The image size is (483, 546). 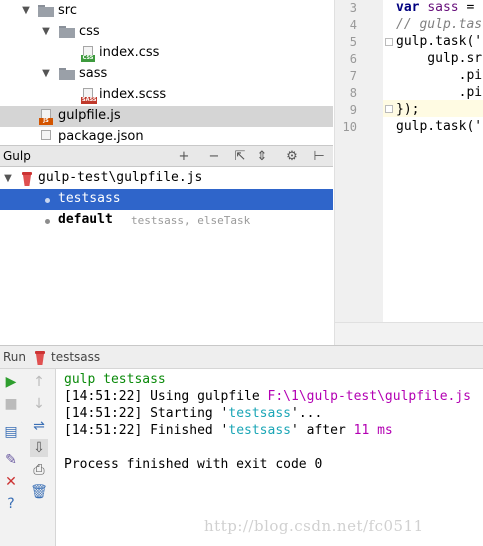 What do you see at coordinates (353, 93) in the screenshot?
I see `line-number: 8` at bounding box center [353, 93].